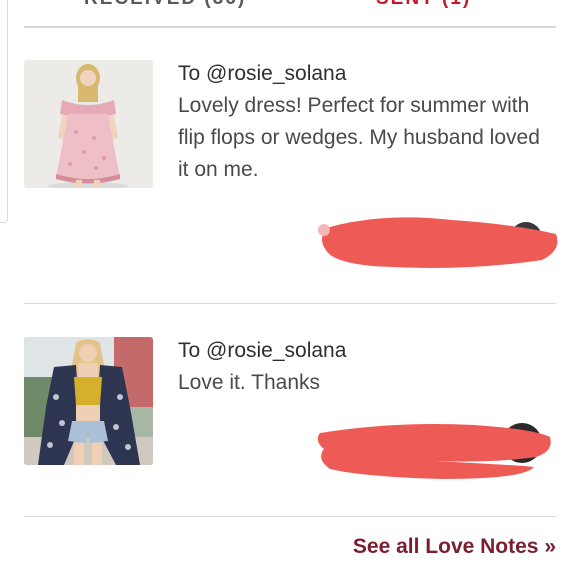  What do you see at coordinates (454, 547) in the screenshot?
I see `see-all-love-notes-link: See all Love Notes »` at bounding box center [454, 547].